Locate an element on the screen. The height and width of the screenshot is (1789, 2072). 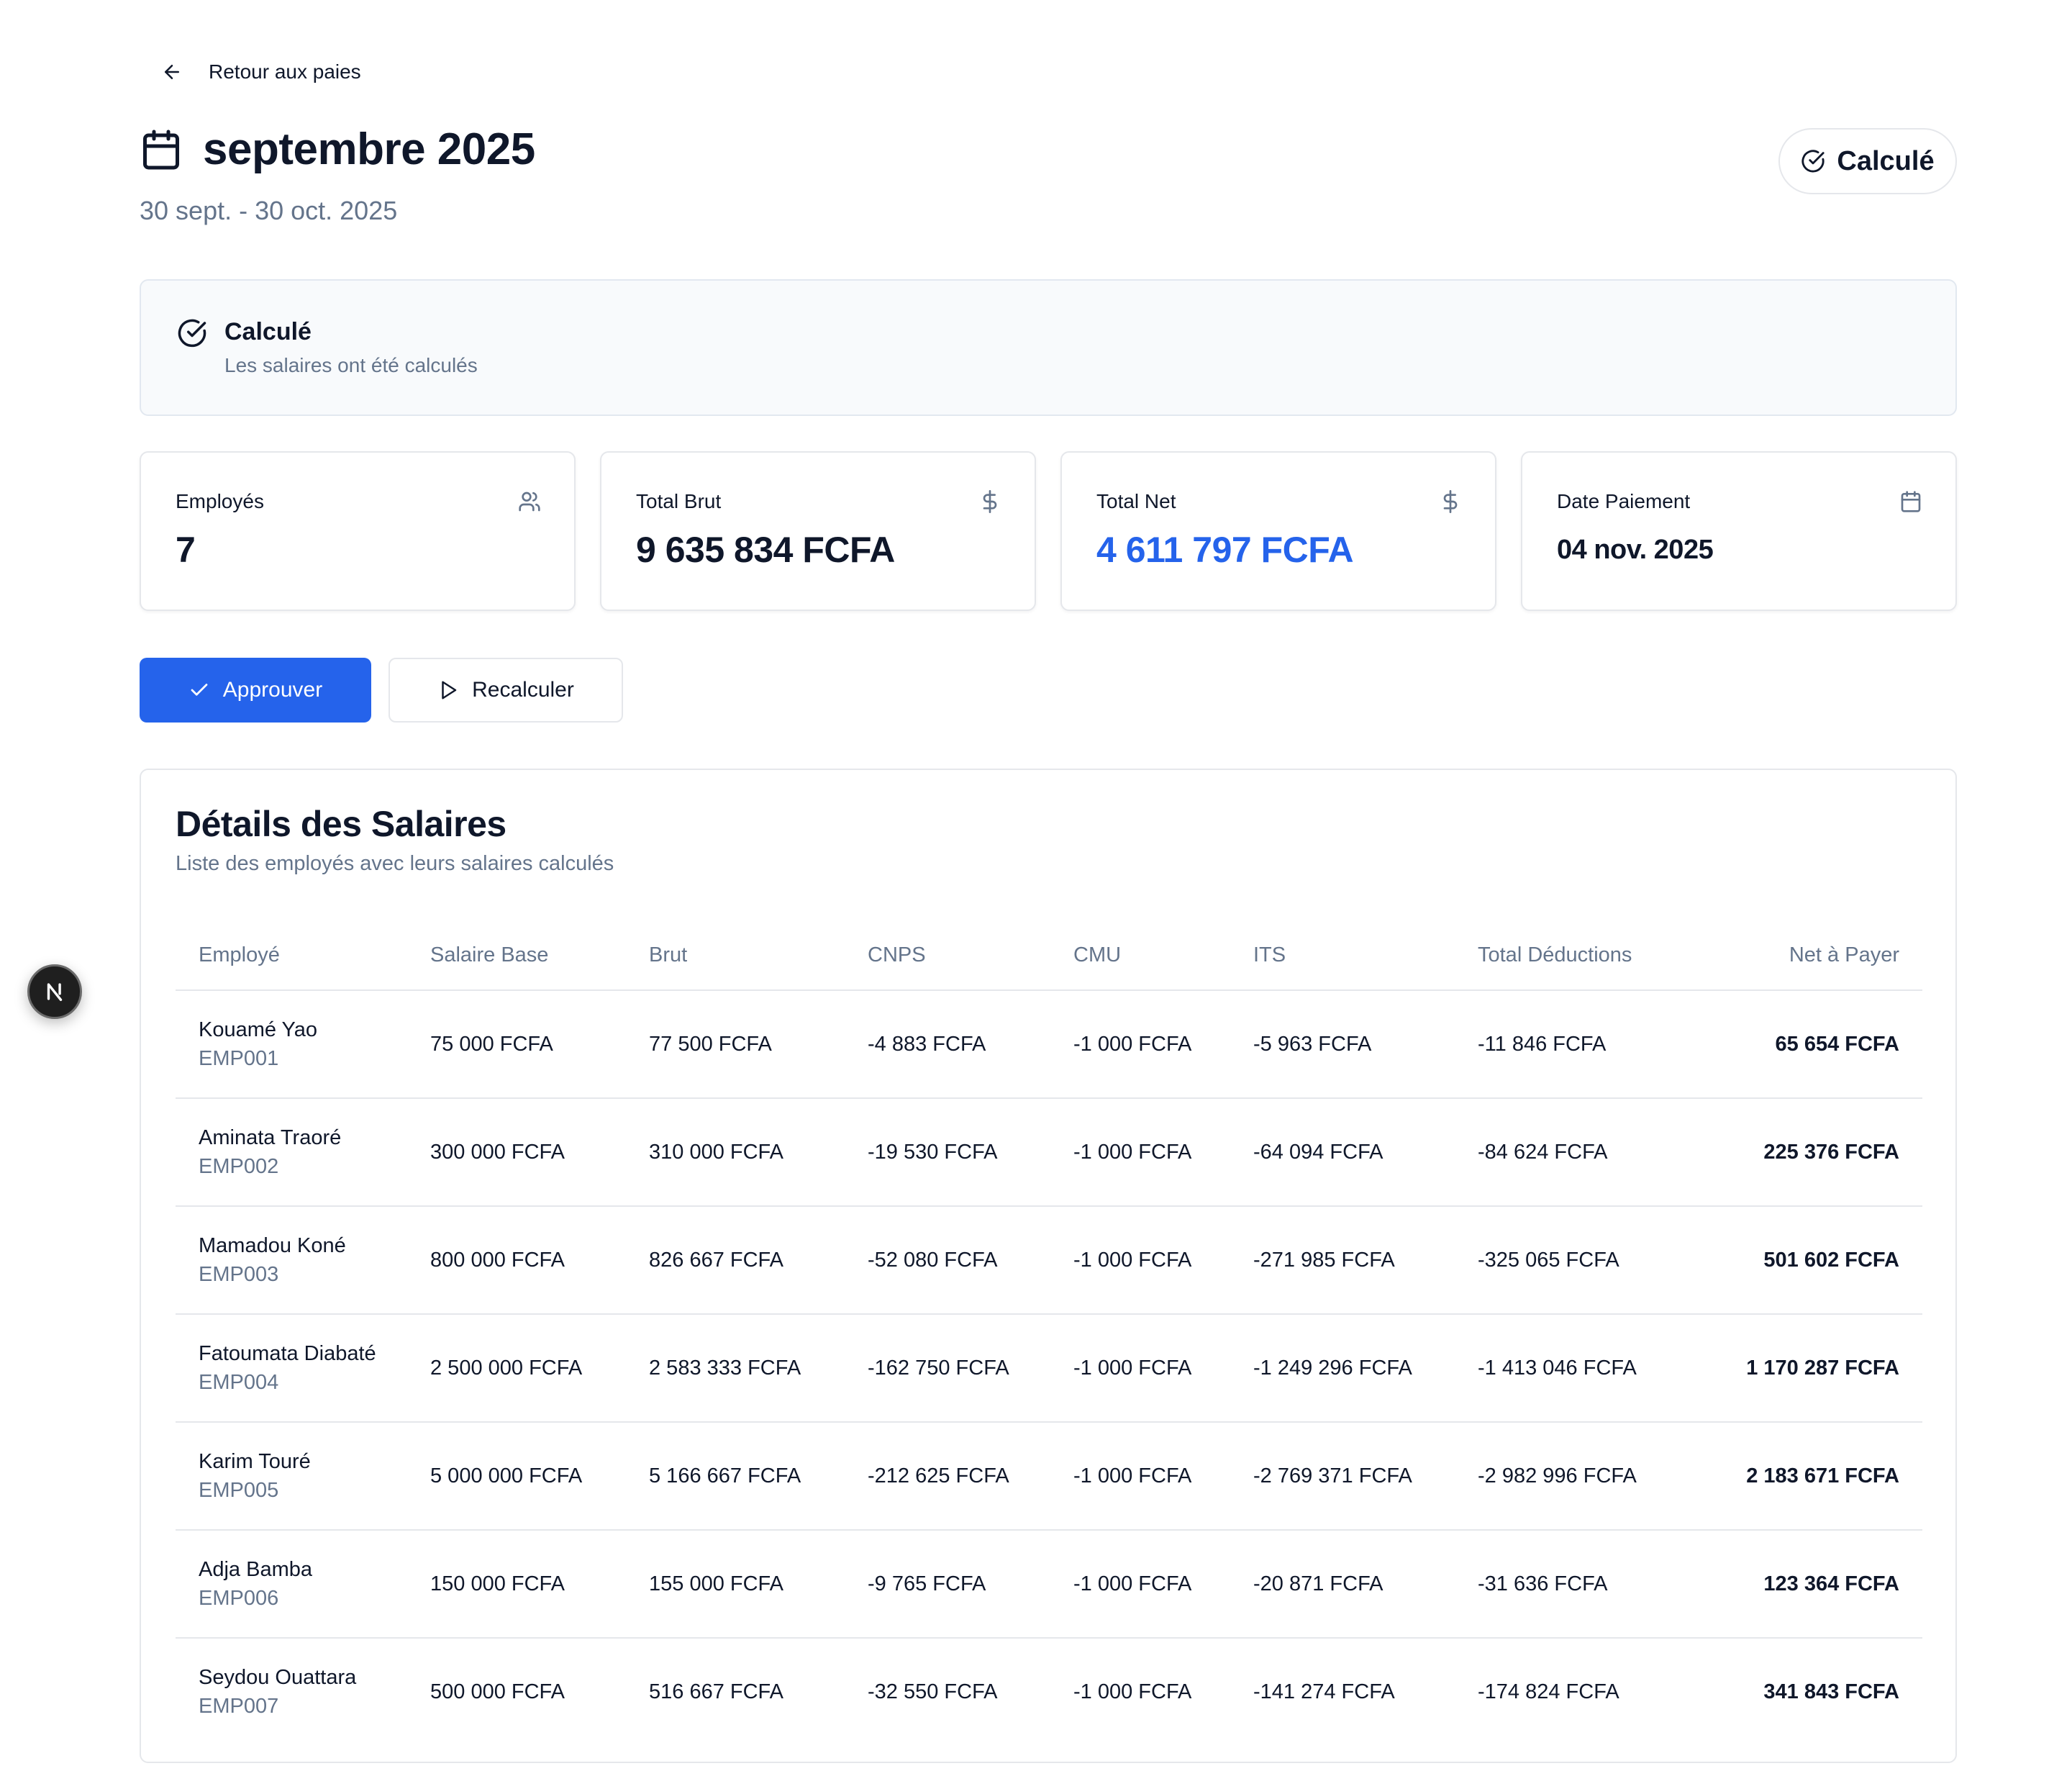
play-icon is located at coordinates (449, 690).